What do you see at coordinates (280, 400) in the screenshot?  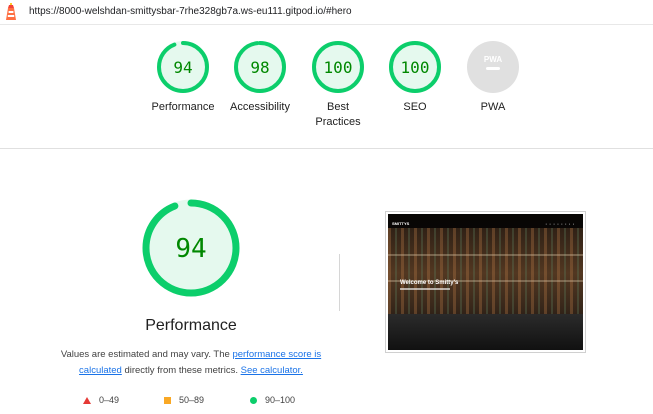 I see `legend-range: 90–100` at bounding box center [280, 400].